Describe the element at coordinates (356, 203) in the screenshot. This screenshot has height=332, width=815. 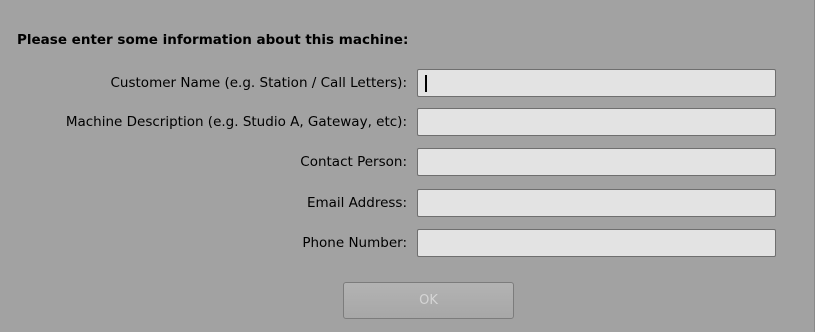
I see `email-address-label: Email Address:` at that location.